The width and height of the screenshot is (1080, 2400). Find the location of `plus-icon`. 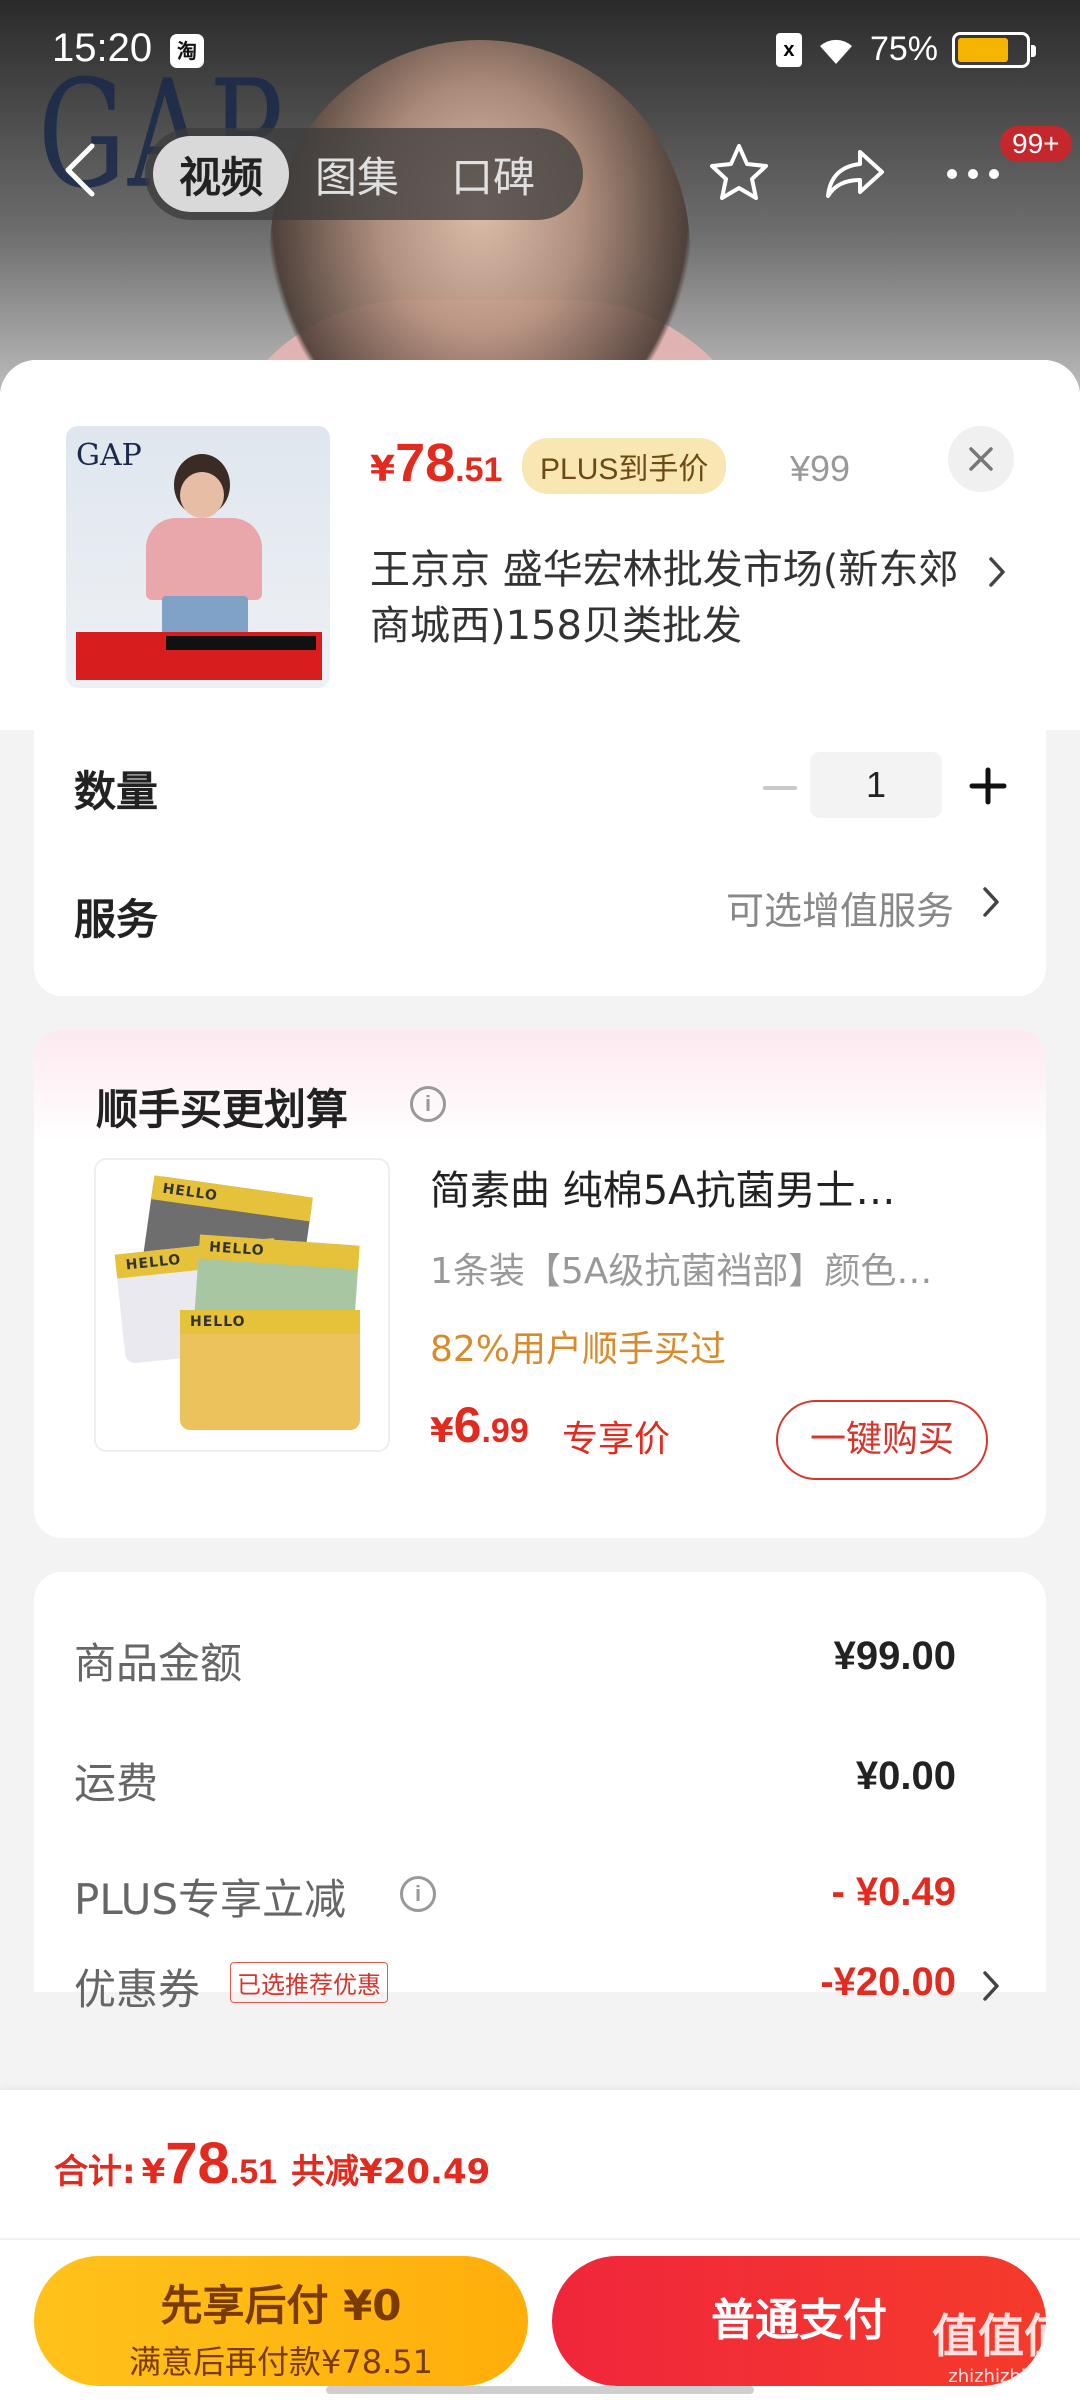

plus-icon is located at coordinates (988, 786).